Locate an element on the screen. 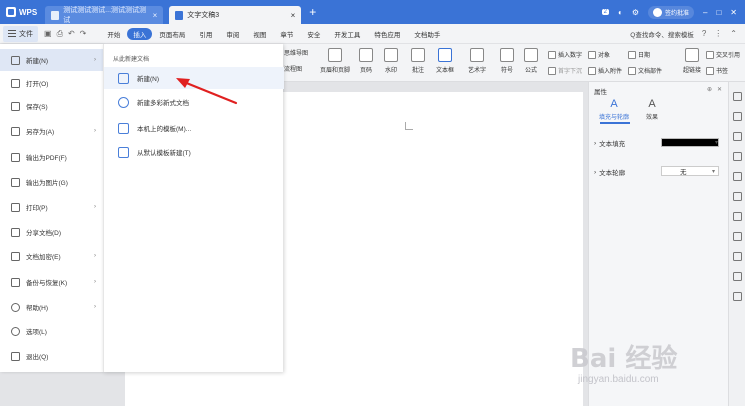 The width and height of the screenshot is (745, 406). symbol-tool: 符号 is located at coordinates (507, 61).